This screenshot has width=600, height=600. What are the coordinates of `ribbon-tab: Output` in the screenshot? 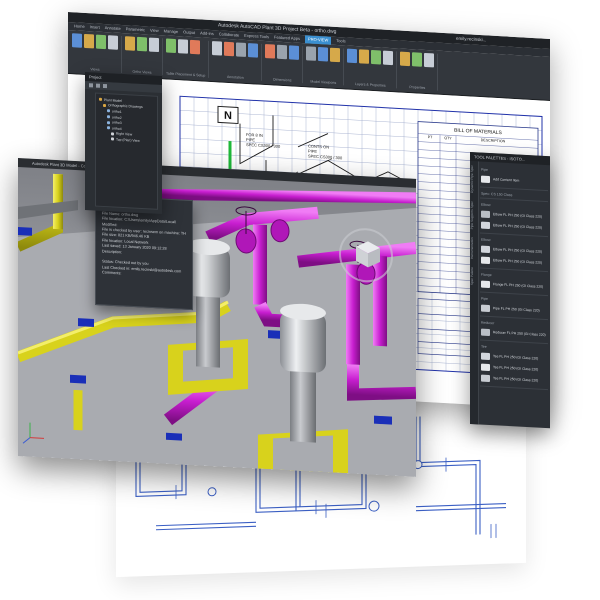 It's located at (189, 32).